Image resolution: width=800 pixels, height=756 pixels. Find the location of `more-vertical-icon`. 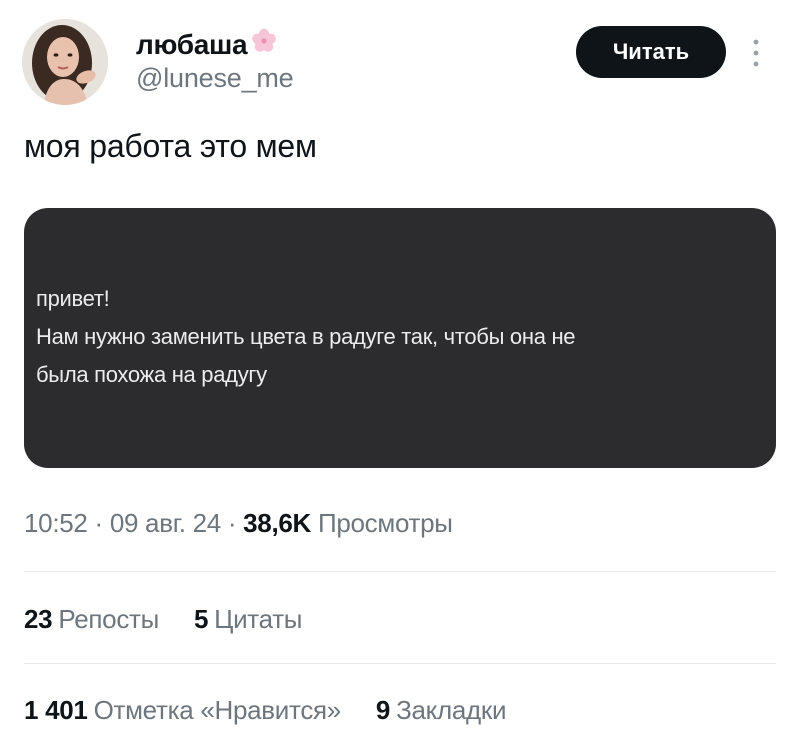

more-vertical-icon is located at coordinates (756, 53).